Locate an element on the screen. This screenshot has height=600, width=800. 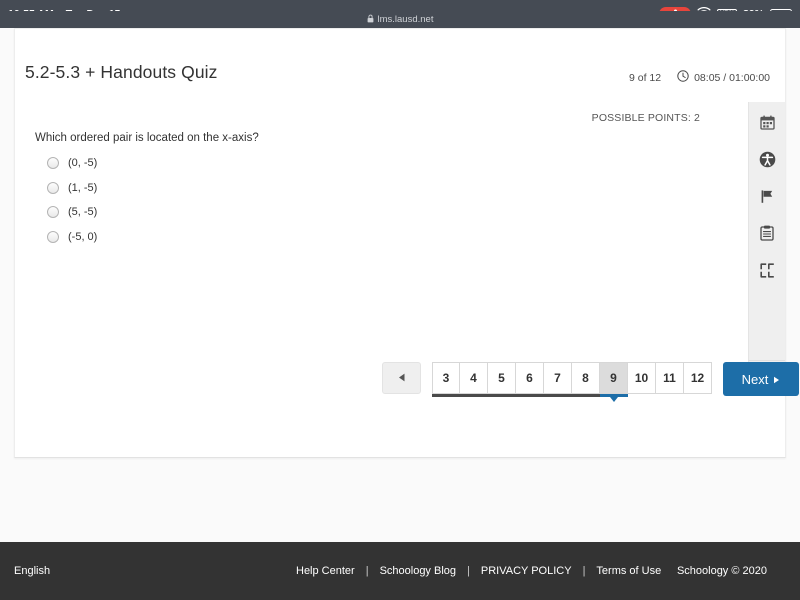
page-number-8: 8 is located at coordinates (586, 378).